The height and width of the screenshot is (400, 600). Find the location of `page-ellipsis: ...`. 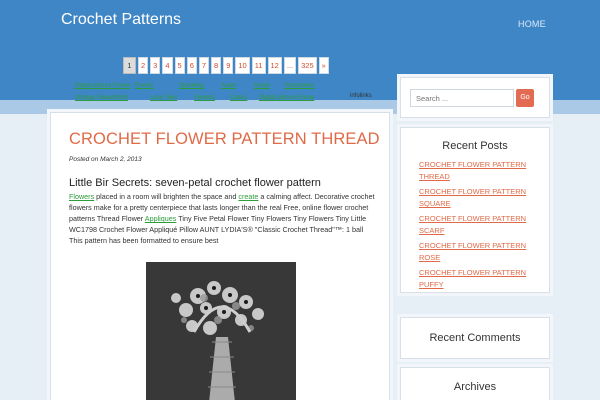

page-ellipsis: ... is located at coordinates (290, 65).